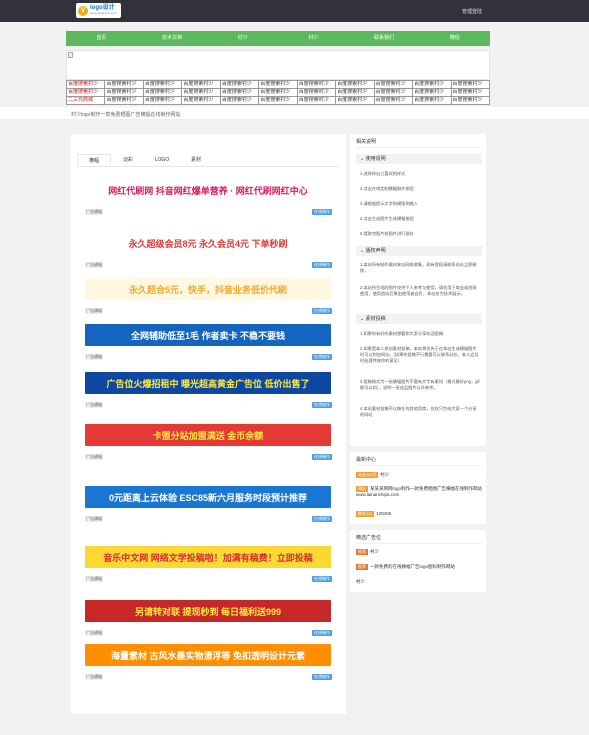 The width and height of the screenshot is (589, 735). What do you see at coordinates (172, 38) in the screenshot?
I see `nav-item-docs: 技术文档` at bounding box center [172, 38].